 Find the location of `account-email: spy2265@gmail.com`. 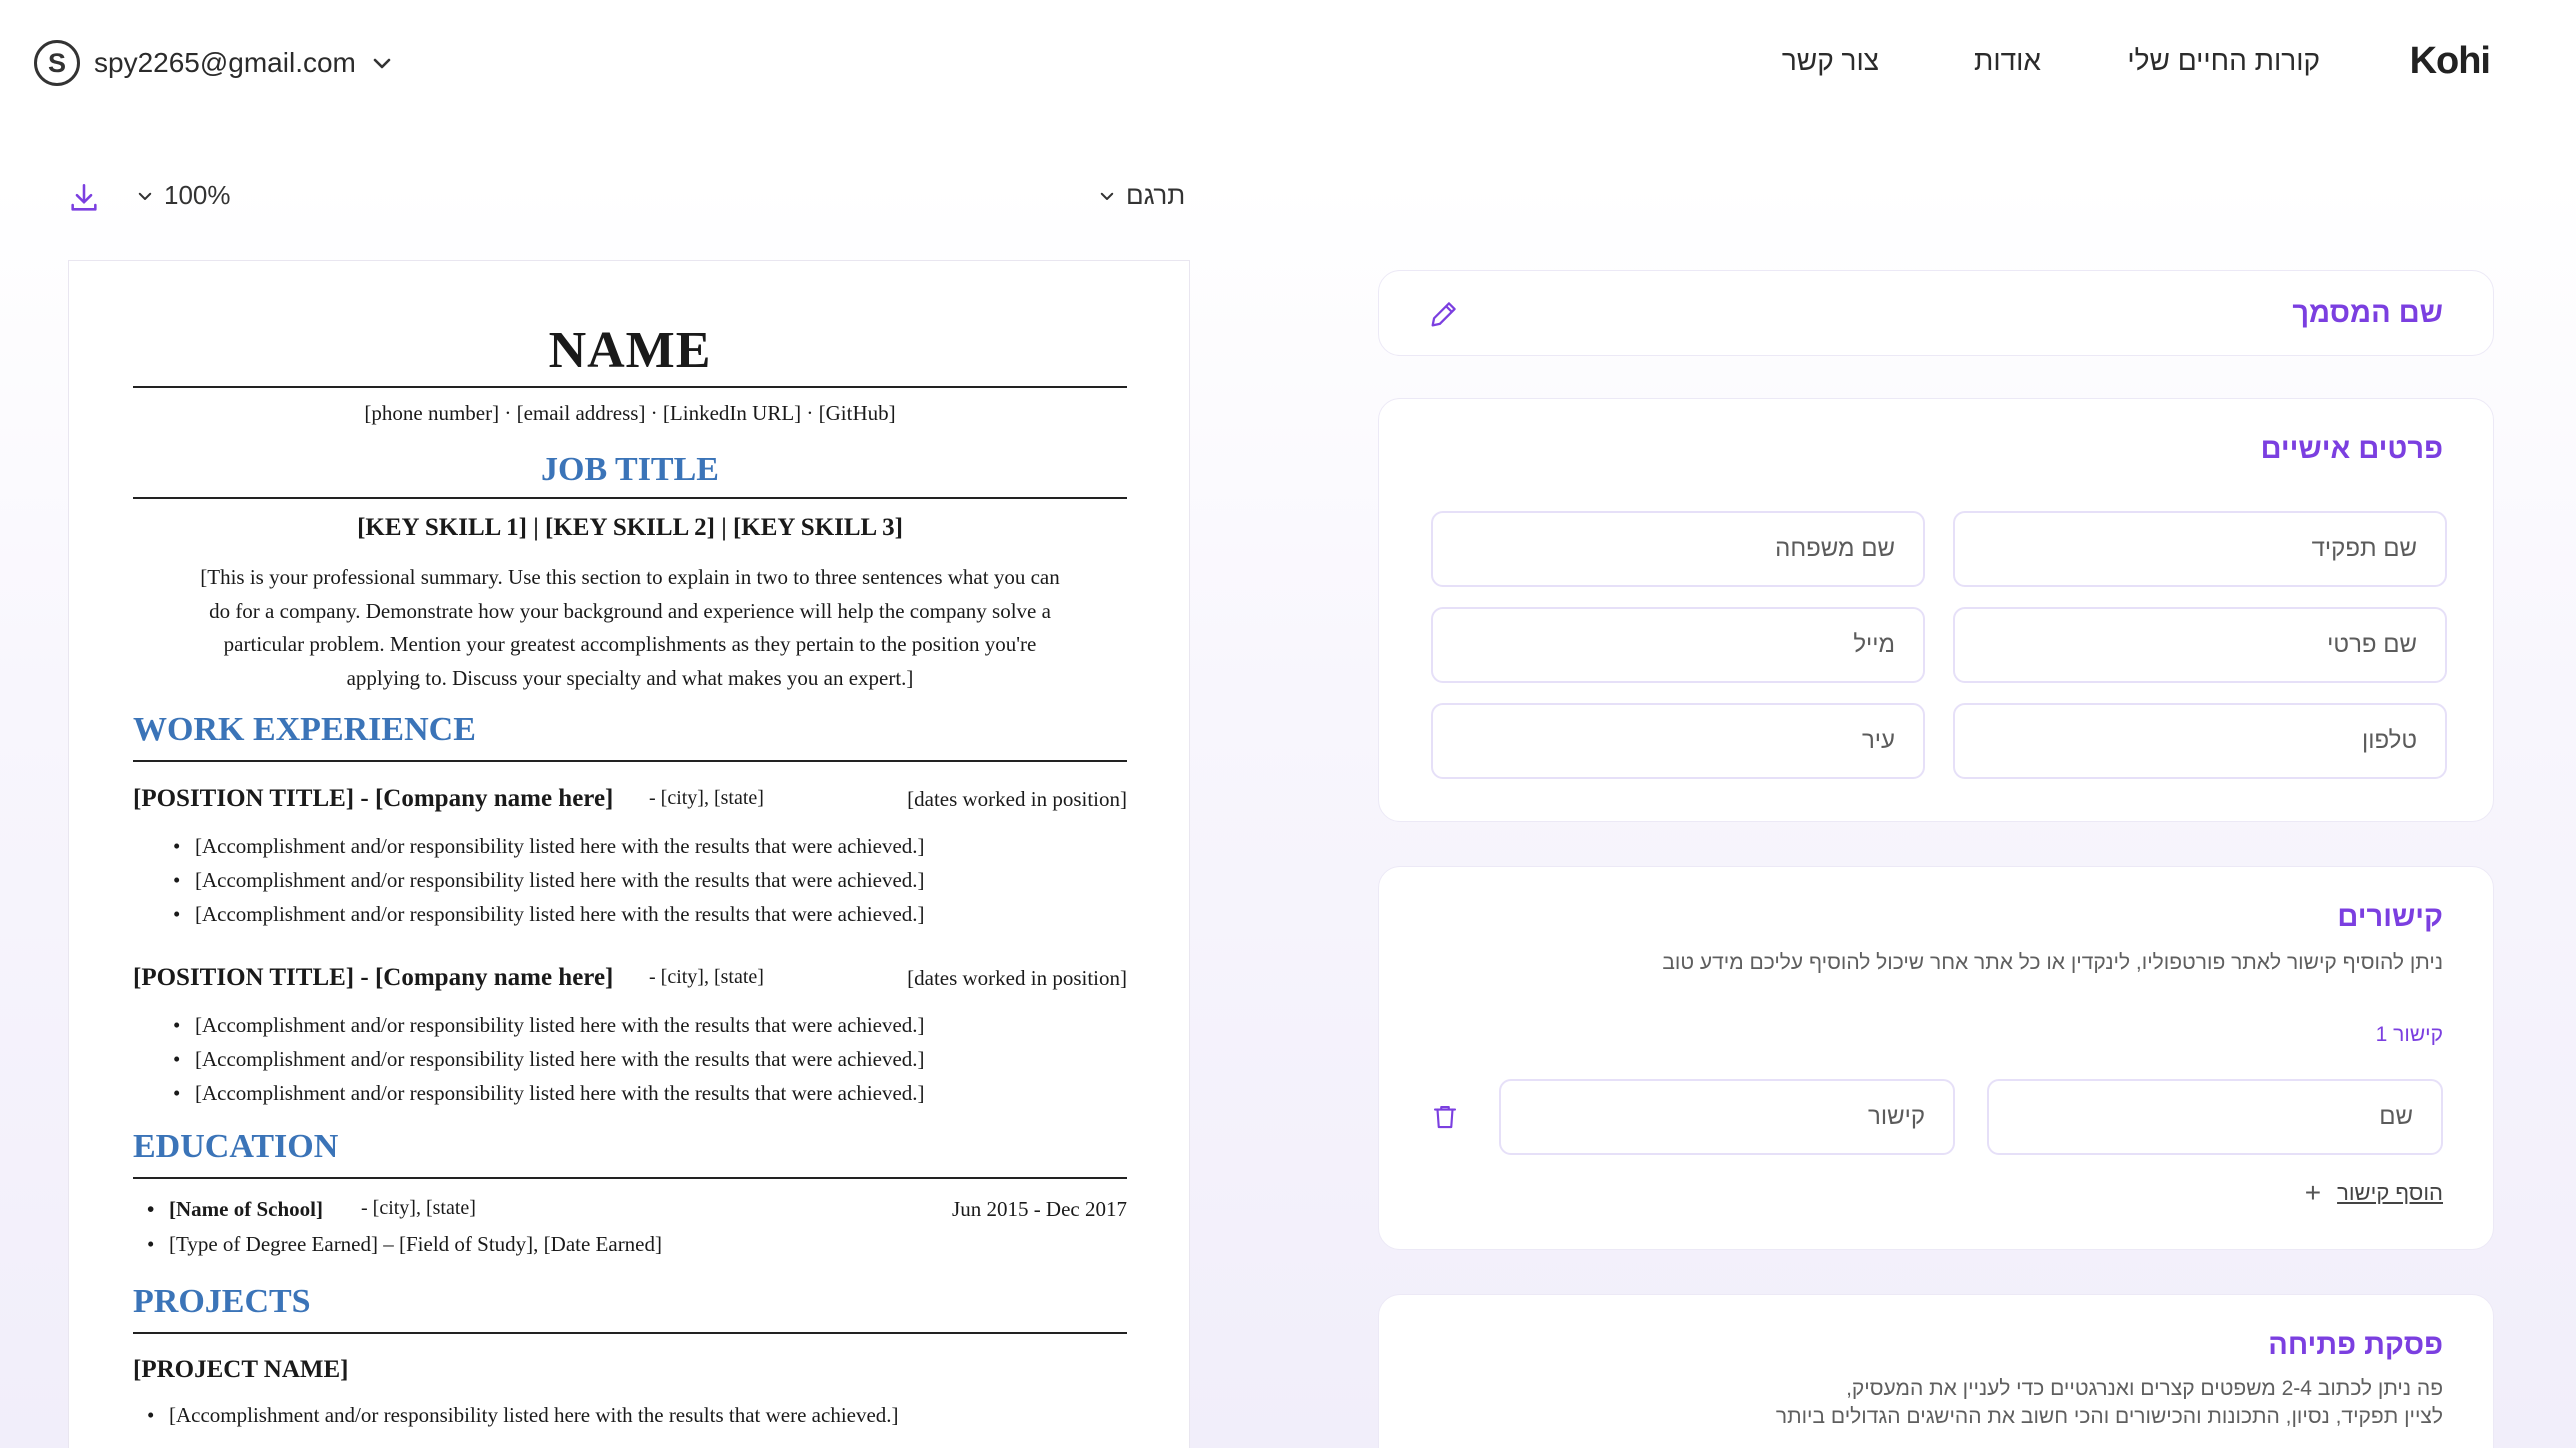

account-email: spy2265@gmail.com is located at coordinates (225, 62).